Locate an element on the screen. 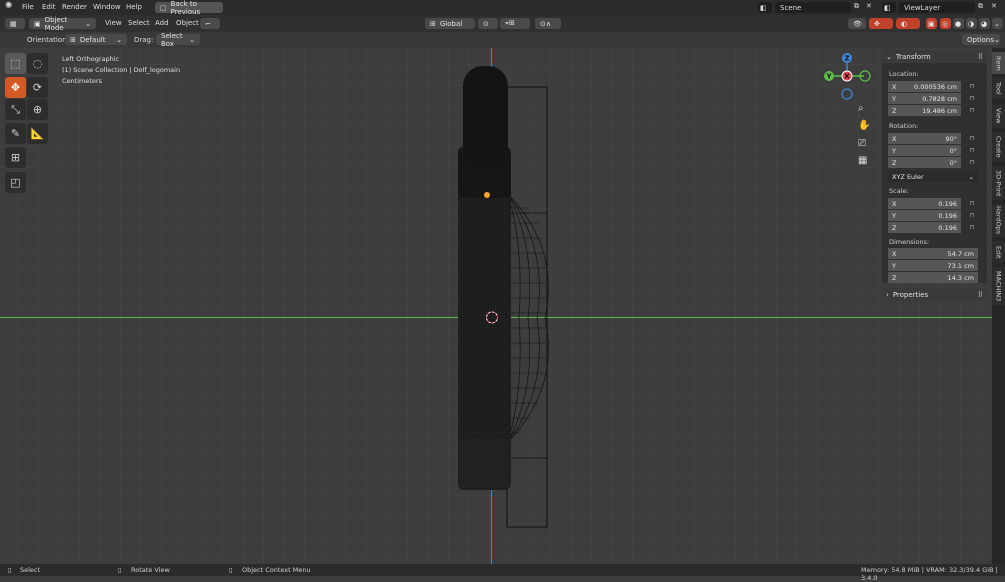 The image size is (1005, 582). tab-item: Item is located at coordinates (998, 63).